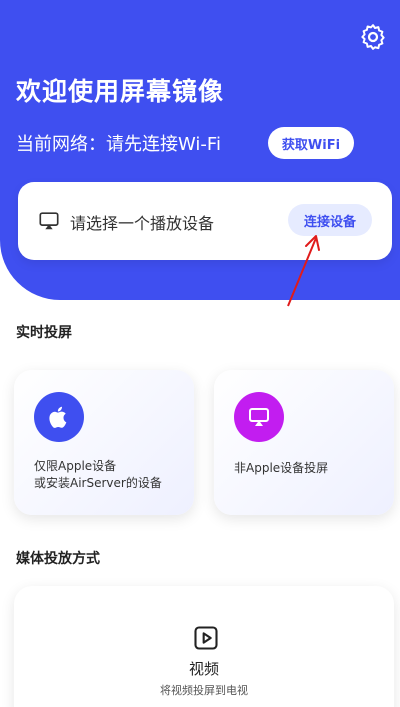 The width and height of the screenshot is (400, 707). I want to click on apple-cast-card: 仅限Apple设备 或安装AirServer的设备, so click(104, 442).